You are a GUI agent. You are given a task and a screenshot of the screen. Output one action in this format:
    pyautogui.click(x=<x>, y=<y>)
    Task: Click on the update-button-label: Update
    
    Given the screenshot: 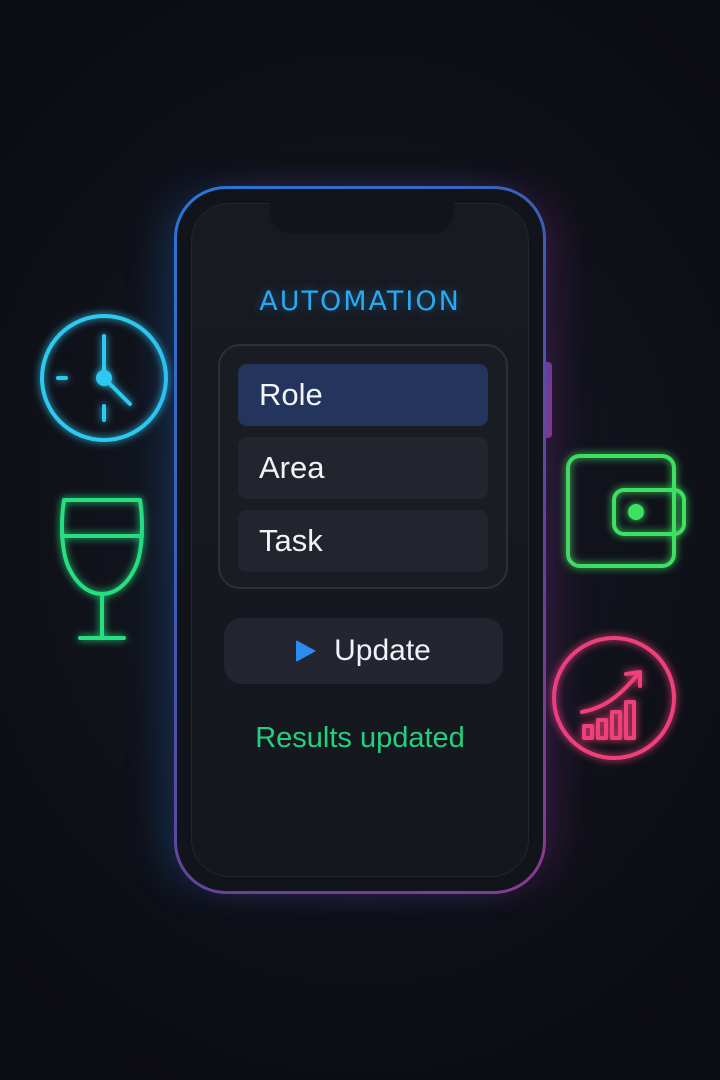 What is the action you would take?
    pyautogui.click(x=382, y=650)
    